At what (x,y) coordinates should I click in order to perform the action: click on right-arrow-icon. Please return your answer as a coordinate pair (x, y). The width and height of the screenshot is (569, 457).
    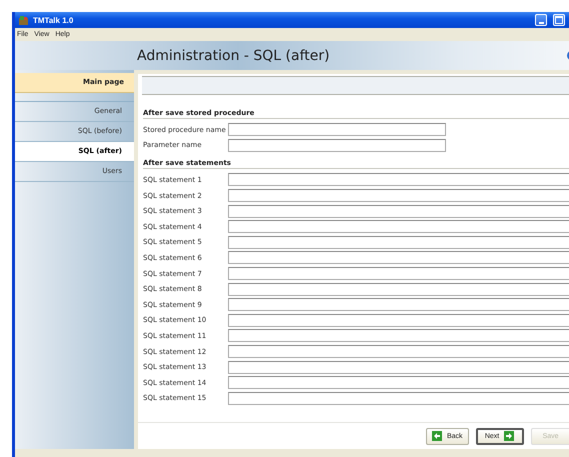
    Looking at the image, I should click on (509, 436).